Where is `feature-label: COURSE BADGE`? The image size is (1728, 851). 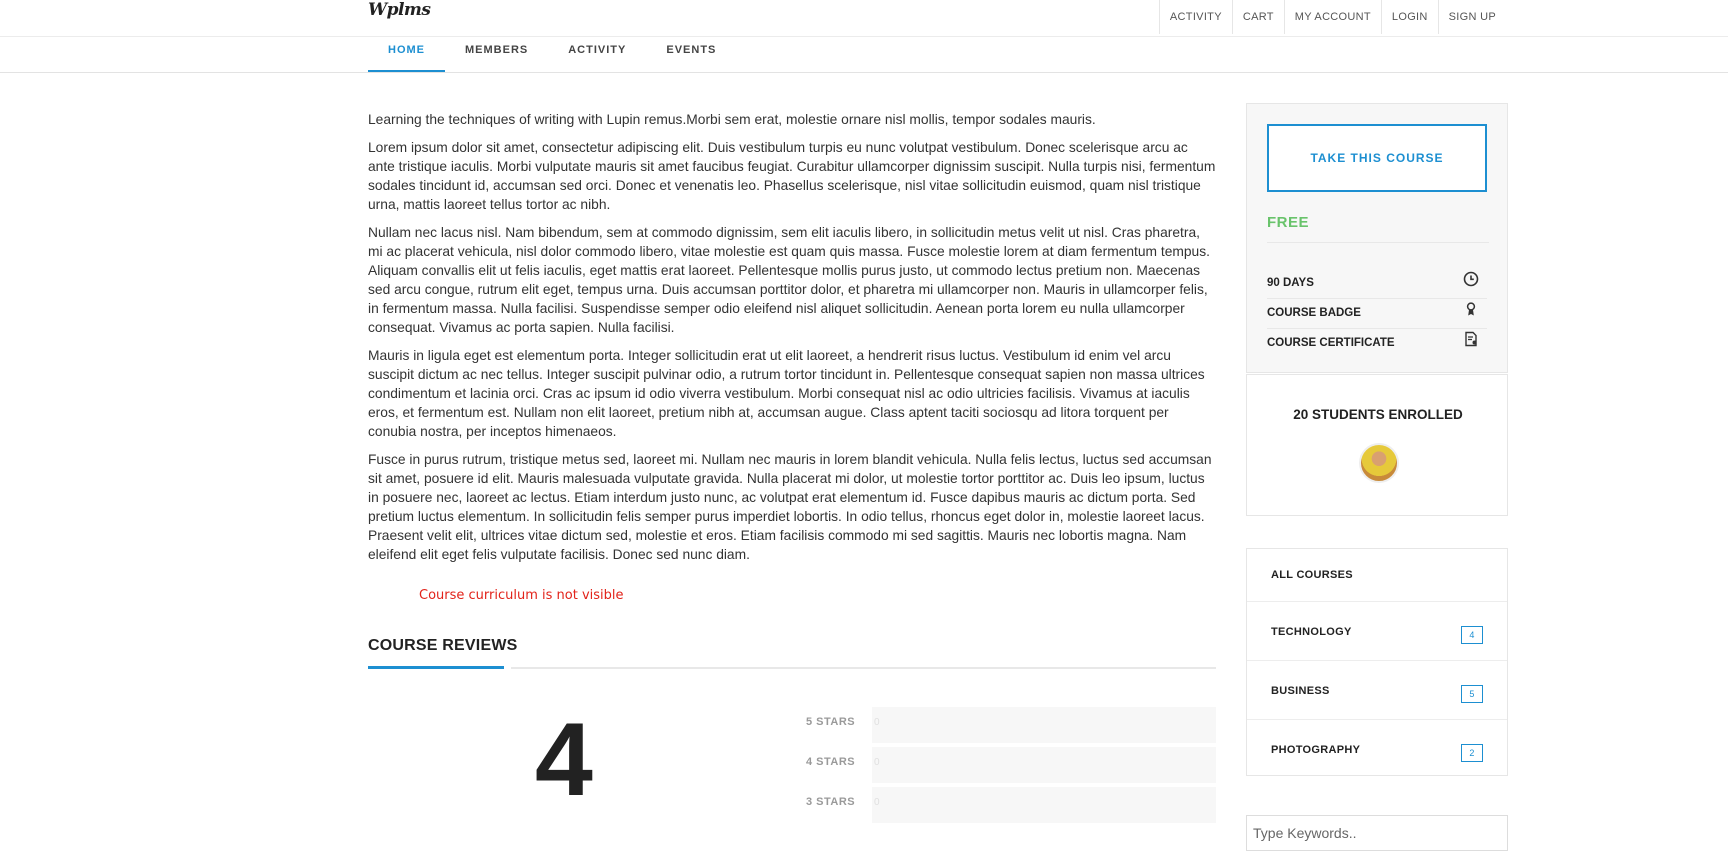
feature-label: COURSE BADGE is located at coordinates (1314, 313).